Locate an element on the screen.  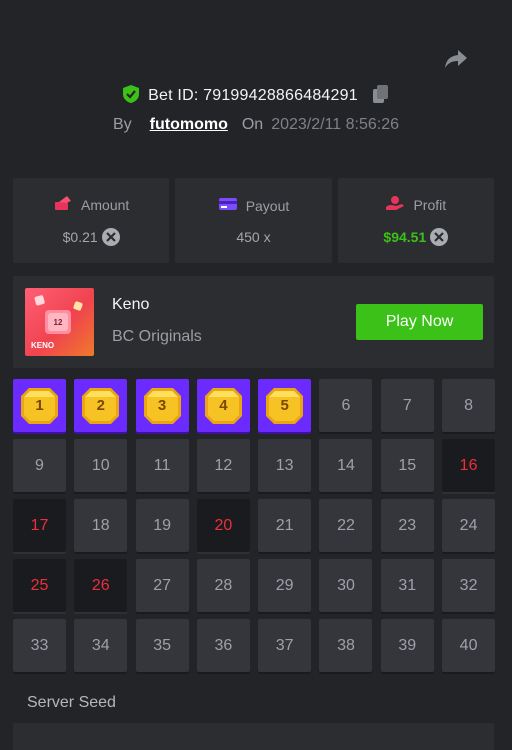
bet-id-row: Bet ID: 79199428866484291 is located at coordinates (256, 96).